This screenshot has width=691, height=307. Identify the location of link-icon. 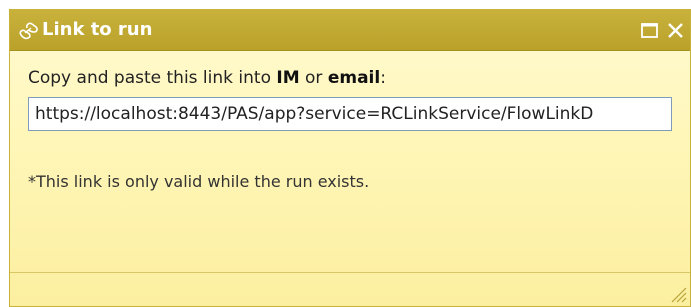
(29, 30).